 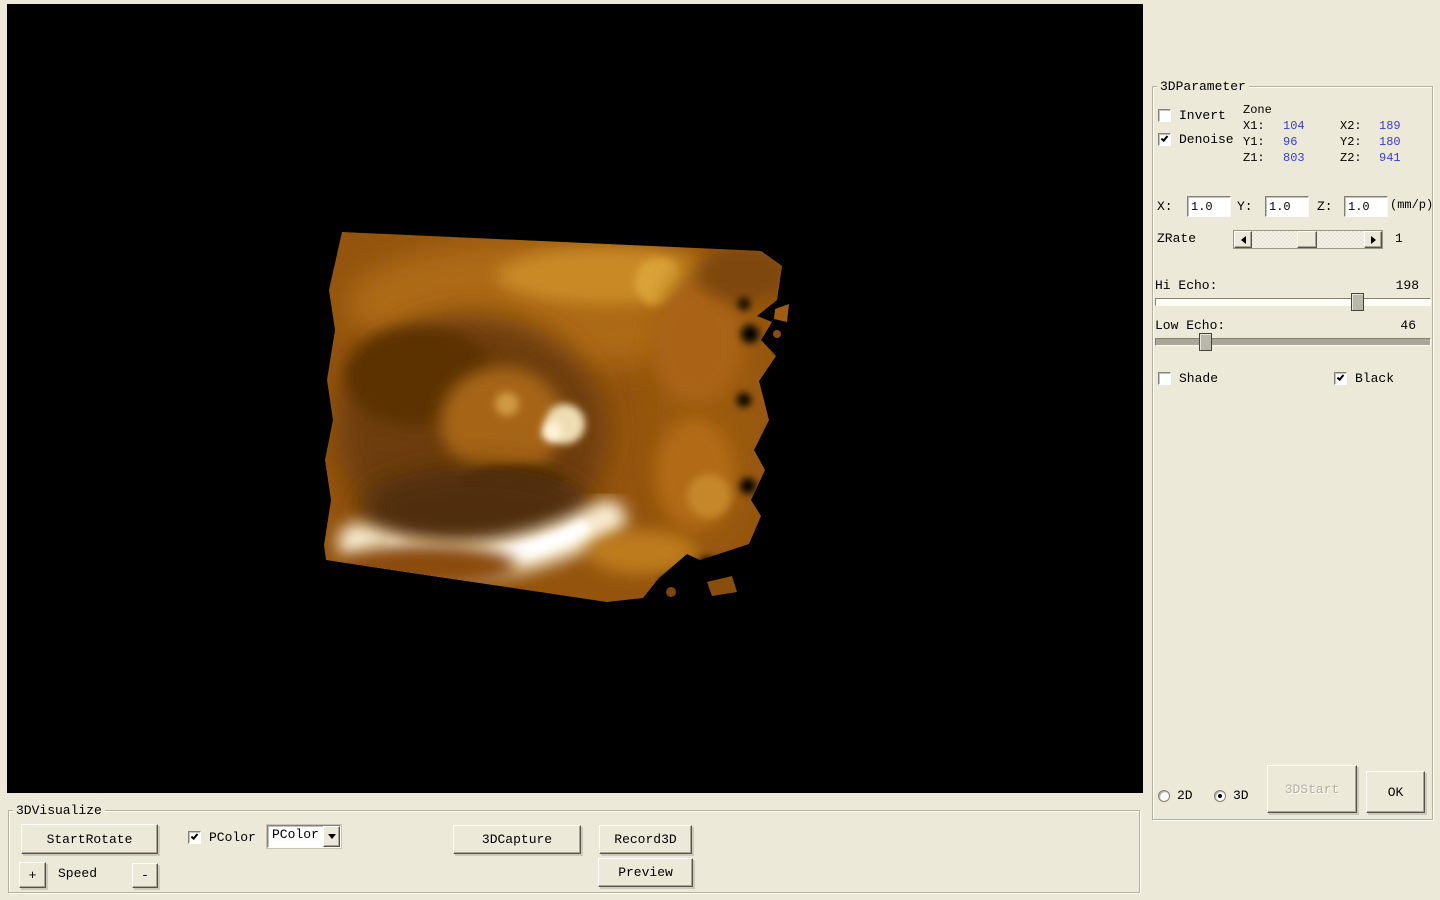 I want to click on mode-3d-radio: 3D, so click(x=1231, y=795).